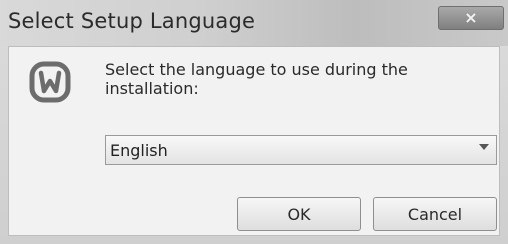 The width and height of the screenshot is (508, 244). What do you see at coordinates (484, 147) in the screenshot?
I see `chevron-down-icon` at bounding box center [484, 147].